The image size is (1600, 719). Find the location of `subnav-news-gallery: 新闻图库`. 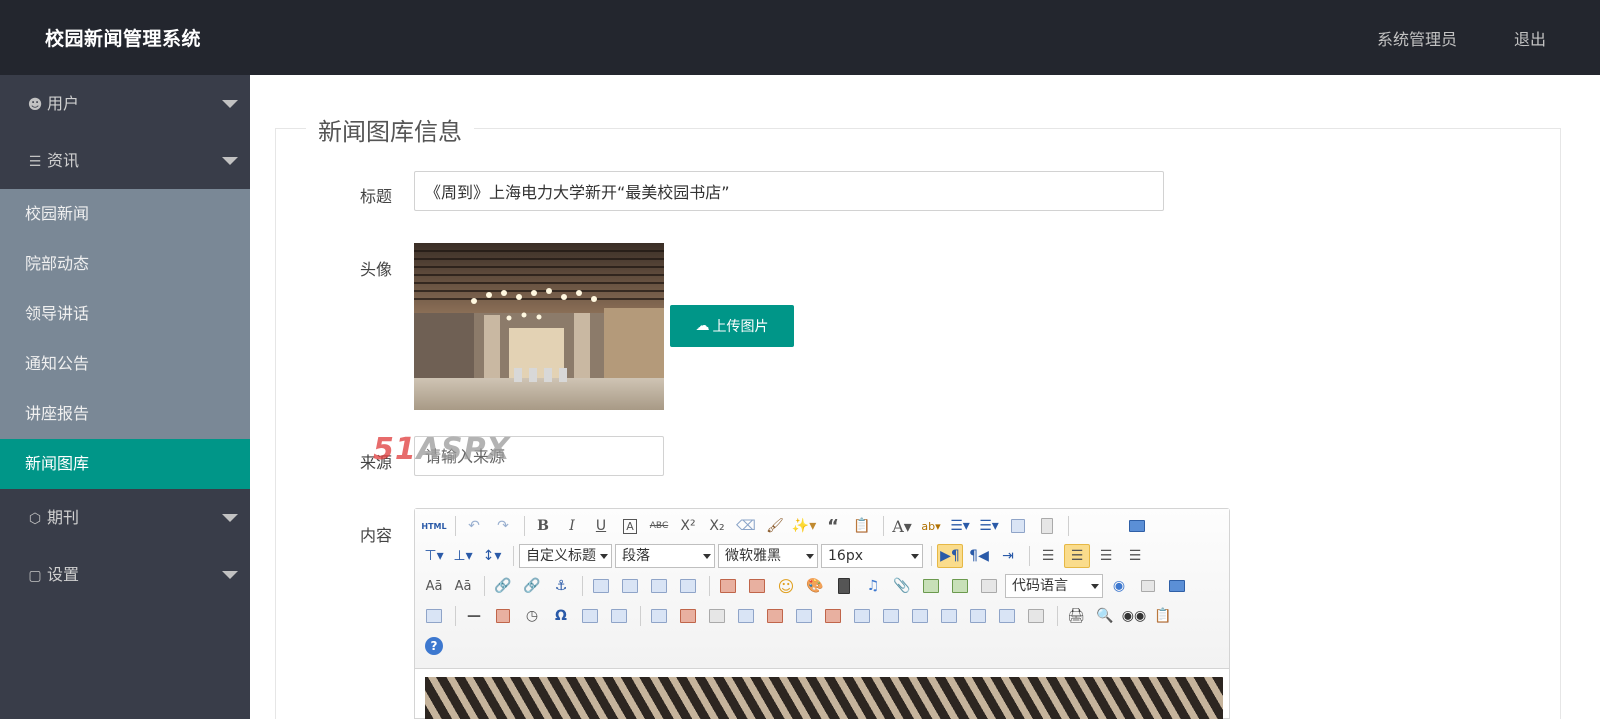

subnav-news-gallery: 新闻图库 is located at coordinates (125, 464).